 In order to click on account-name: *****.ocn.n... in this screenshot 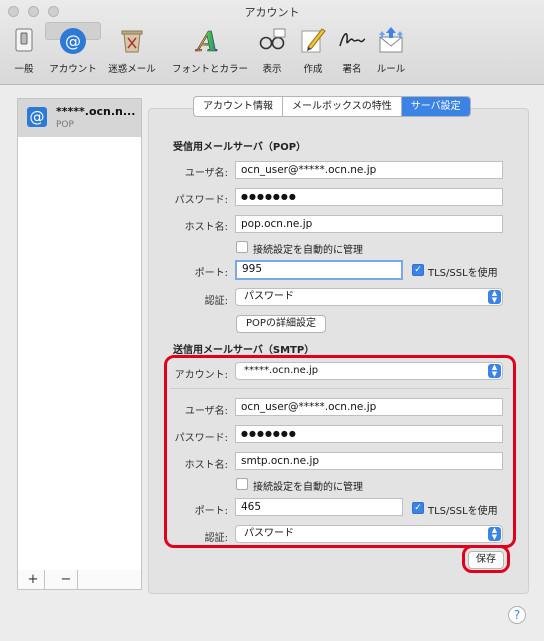, I will do `click(96, 111)`.